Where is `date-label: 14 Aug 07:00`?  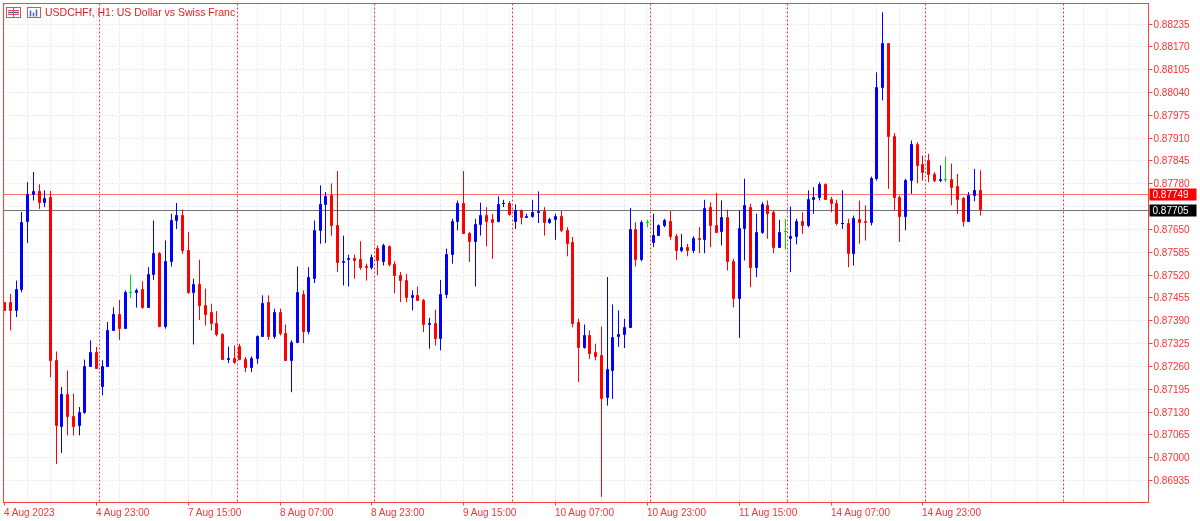 date-label: 14 Aug 07:00 is located at coordinates (860, 512).